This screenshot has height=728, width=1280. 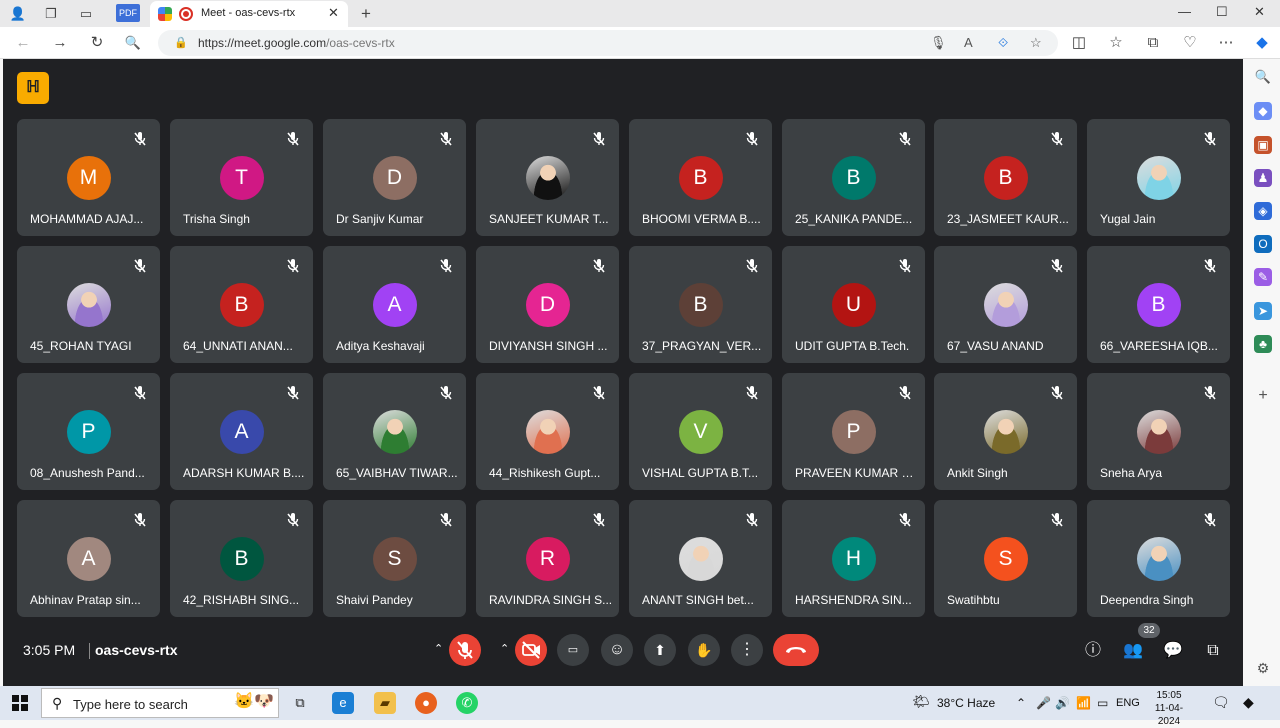 I want to click on meeting-info-icon: ⓘ, so click(x=1093, y=651).